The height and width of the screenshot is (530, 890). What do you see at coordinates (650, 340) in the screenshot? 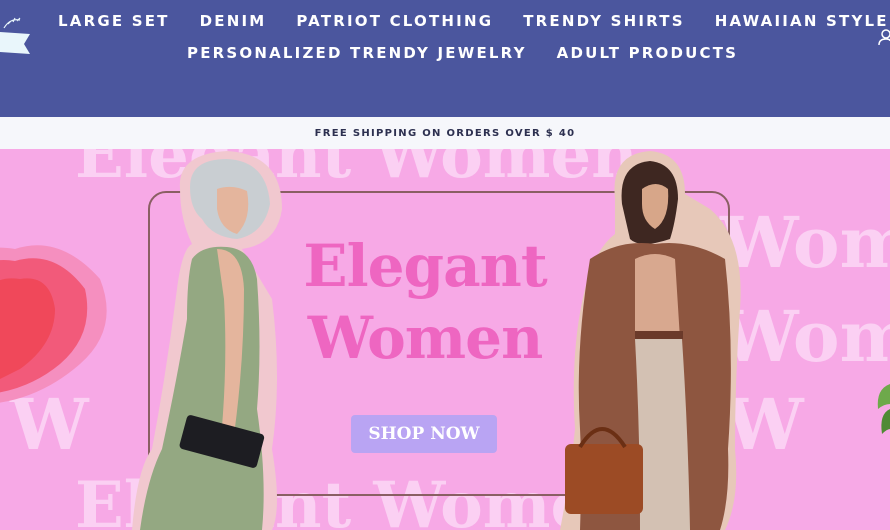
I see `model-right-image` at bounding box center [650, 340].